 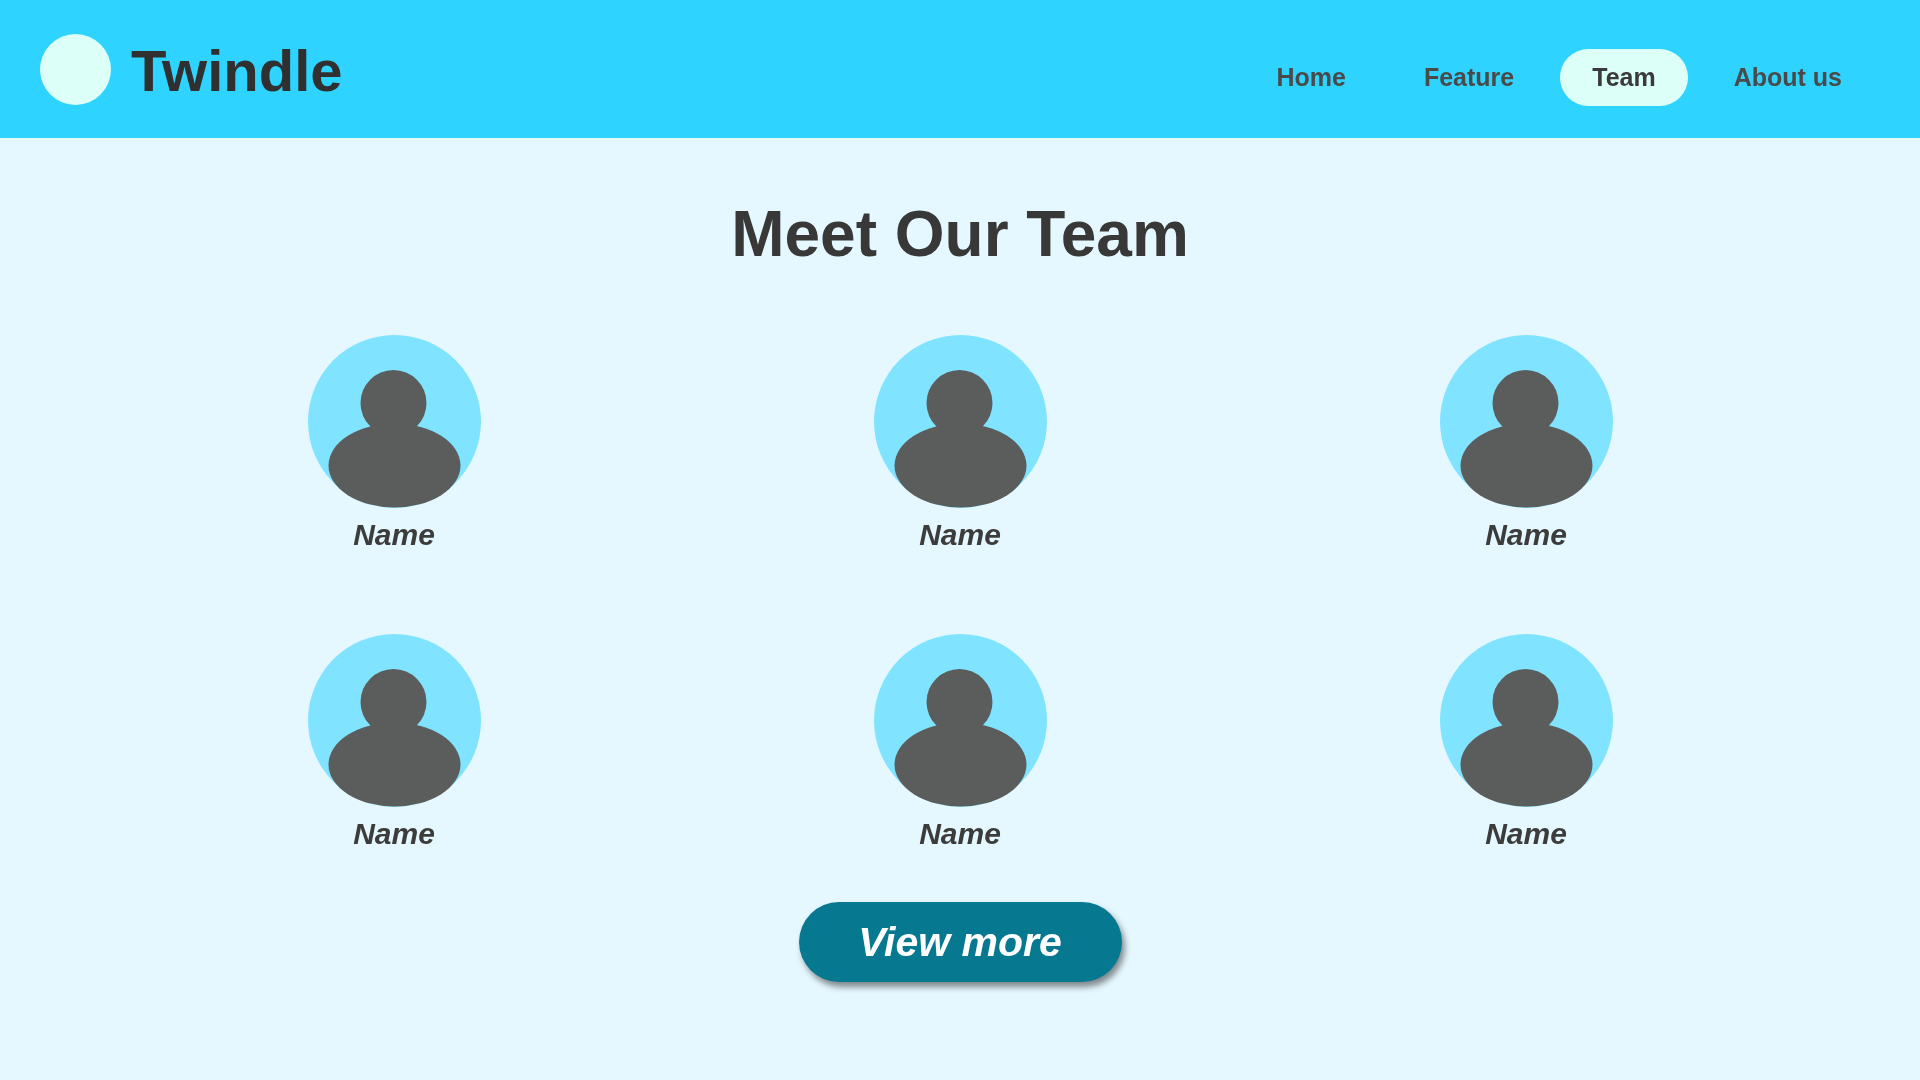 I want to click on section-title: Meet Our Team, so click(x=960, y=234).